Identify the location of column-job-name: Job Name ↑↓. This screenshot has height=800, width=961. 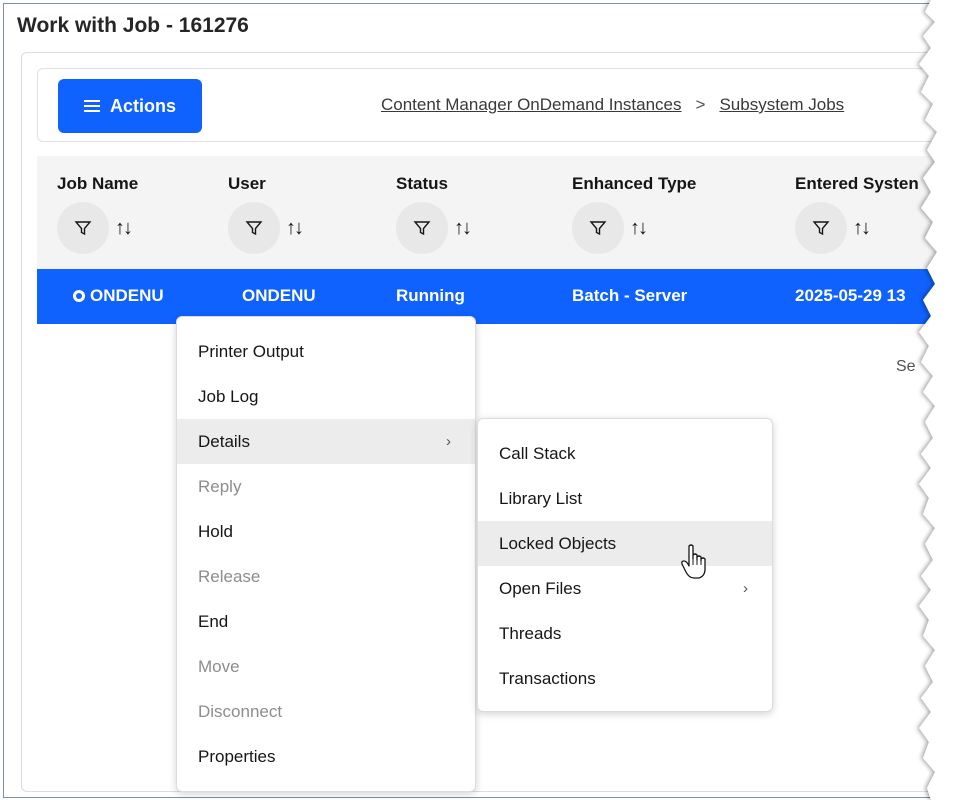
(97, 214).